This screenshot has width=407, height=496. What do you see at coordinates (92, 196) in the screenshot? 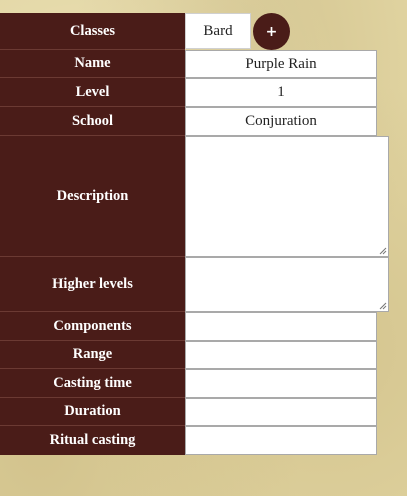
I see `description-label: Description` at bounding box center [92, 196].